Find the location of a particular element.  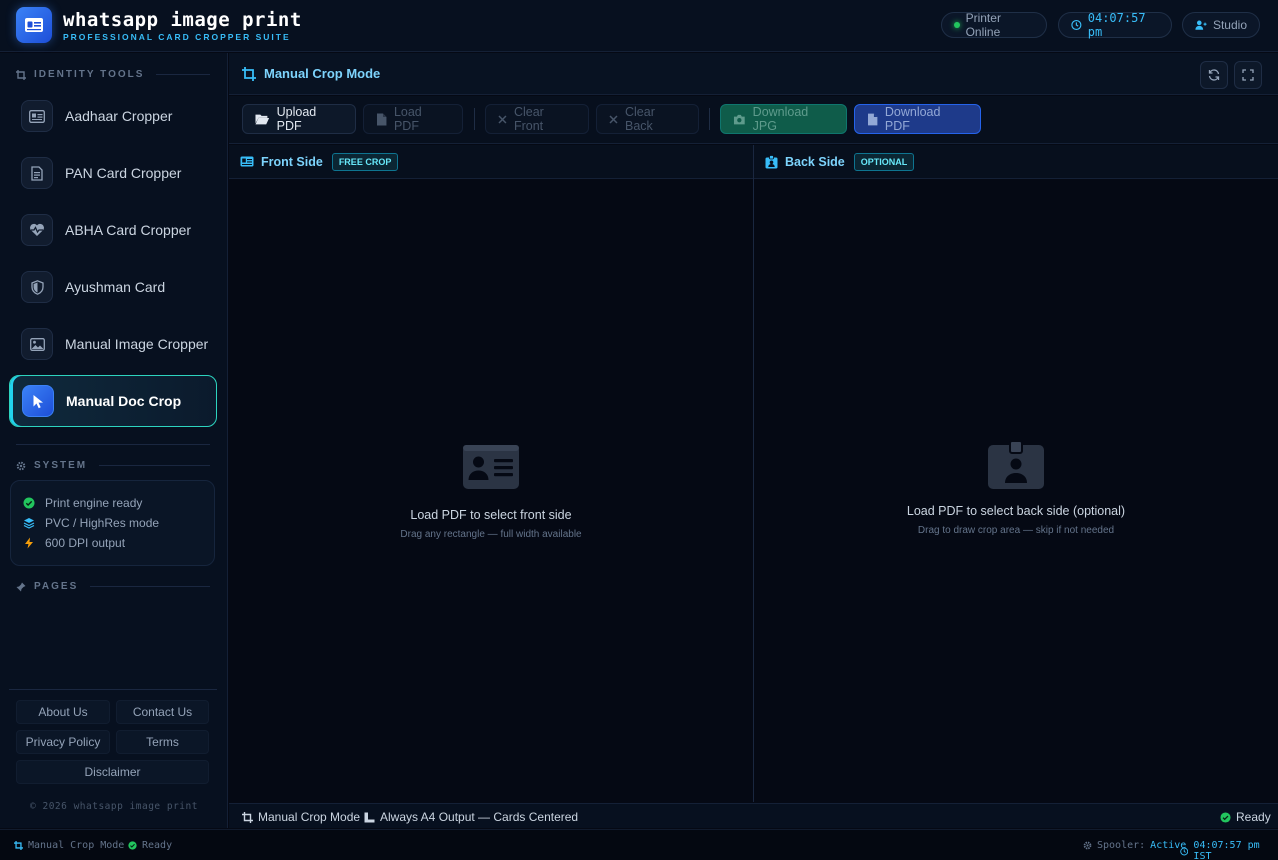

back-panel-header: Back Side OPTIONAL is located at coordinates (1016, 162).